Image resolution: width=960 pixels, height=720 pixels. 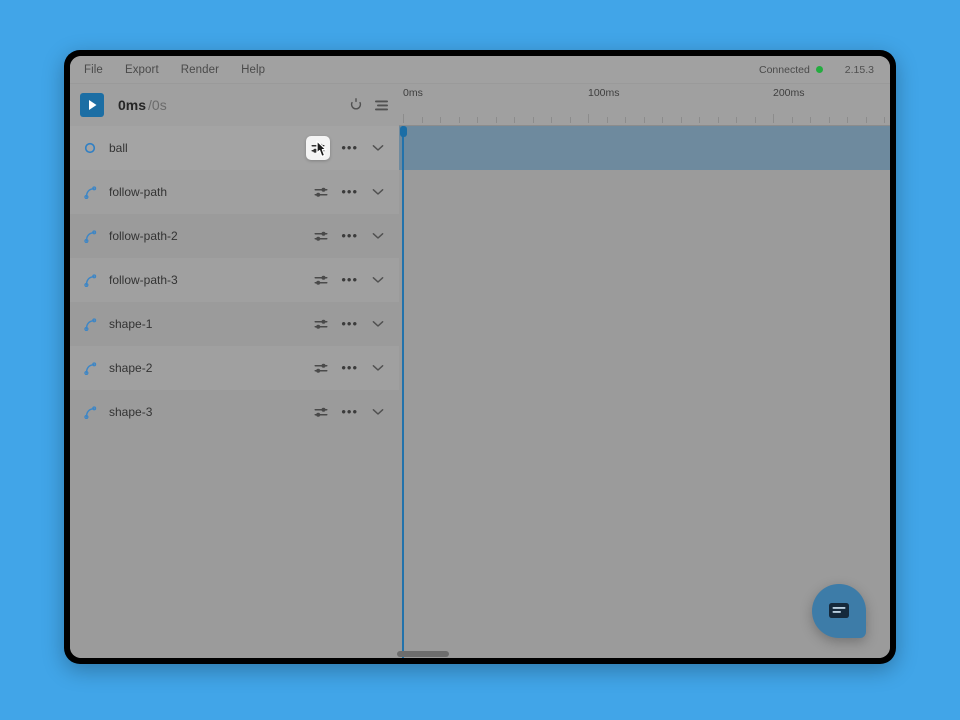 I want to click on layer-row: follow-path •••, so click(x=234, y=192).